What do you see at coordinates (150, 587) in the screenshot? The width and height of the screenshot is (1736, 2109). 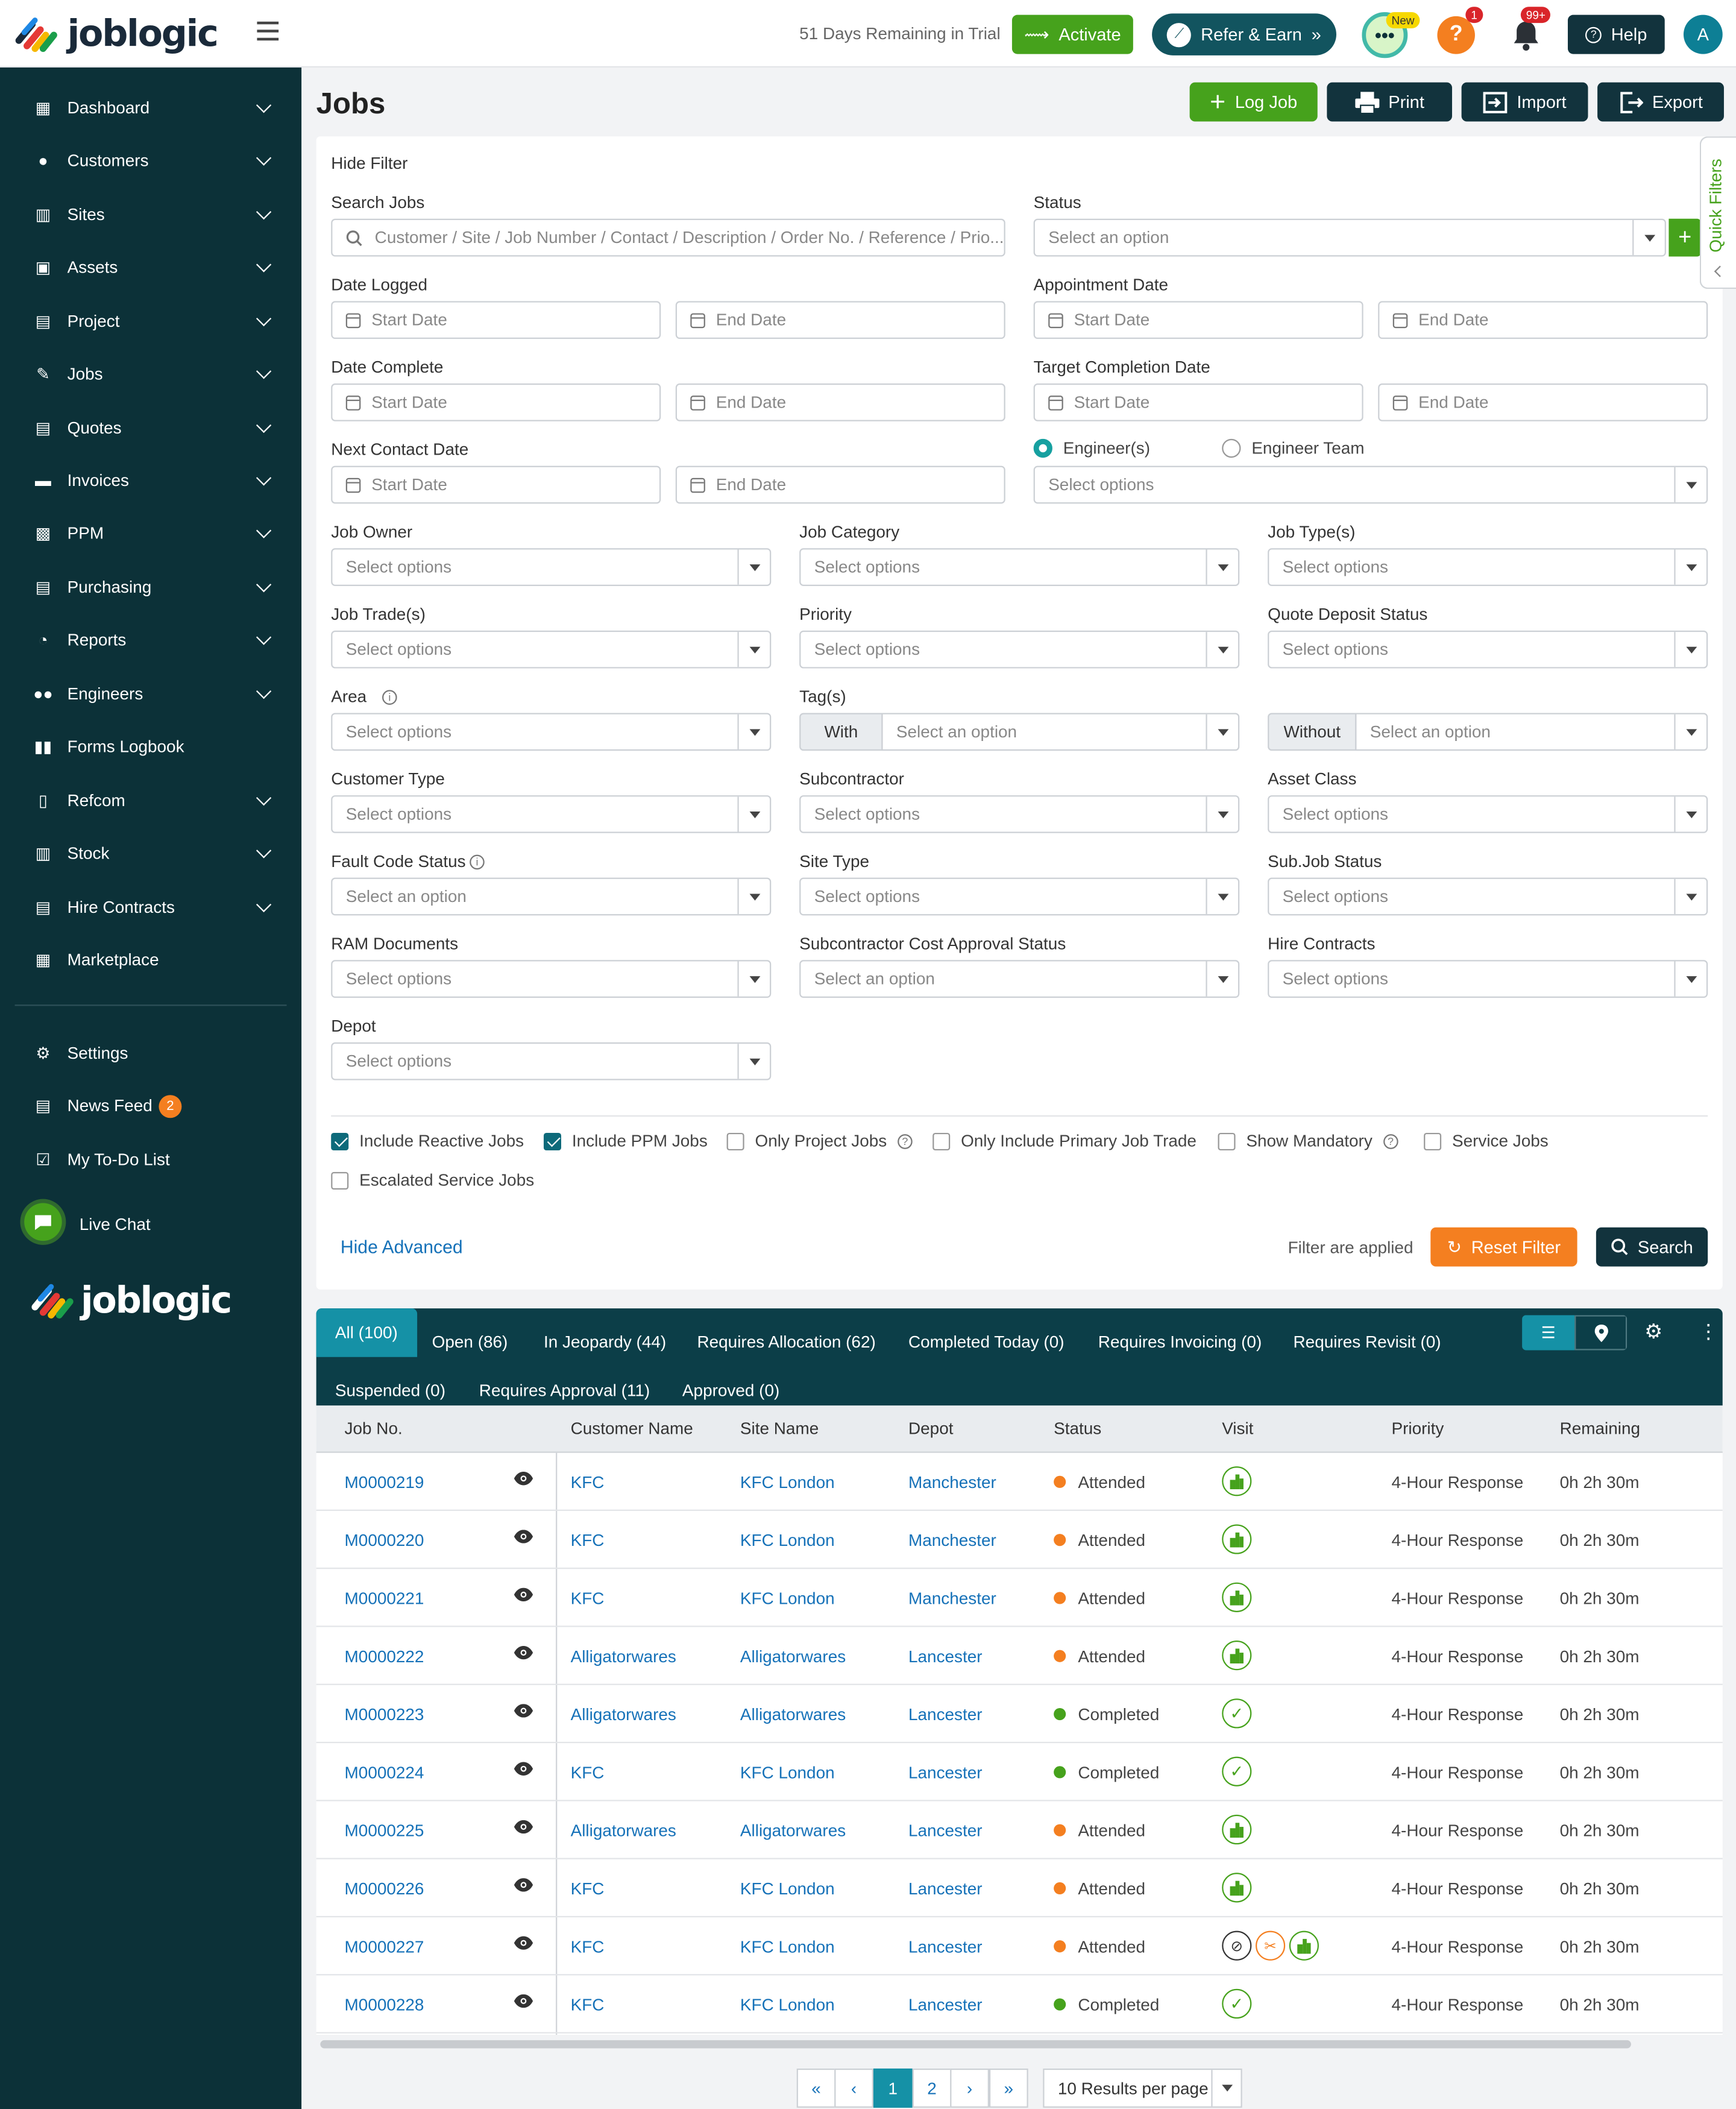 I see `sidebar-item-purchasing: ▤ Purchasing` at bounding box center [150, 587].